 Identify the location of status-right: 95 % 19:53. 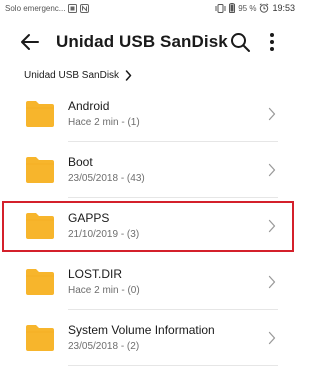
(255, 8).